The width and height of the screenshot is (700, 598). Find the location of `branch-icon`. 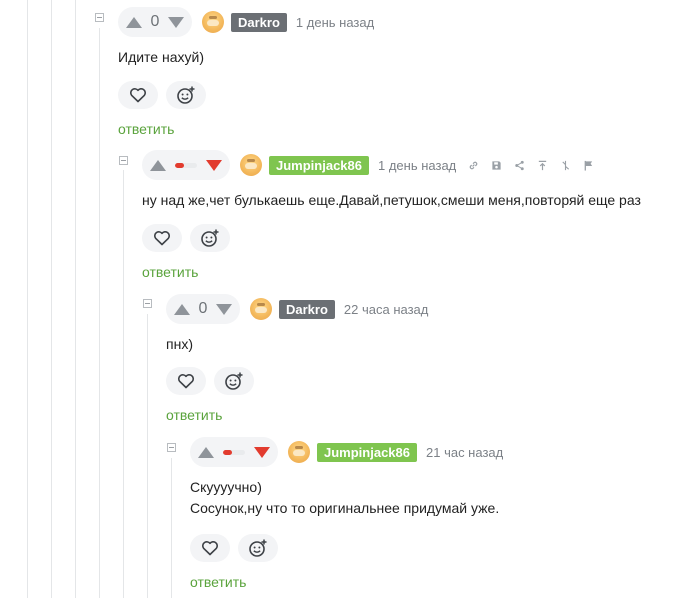

branch-icon is located at coordinates (565, 165).